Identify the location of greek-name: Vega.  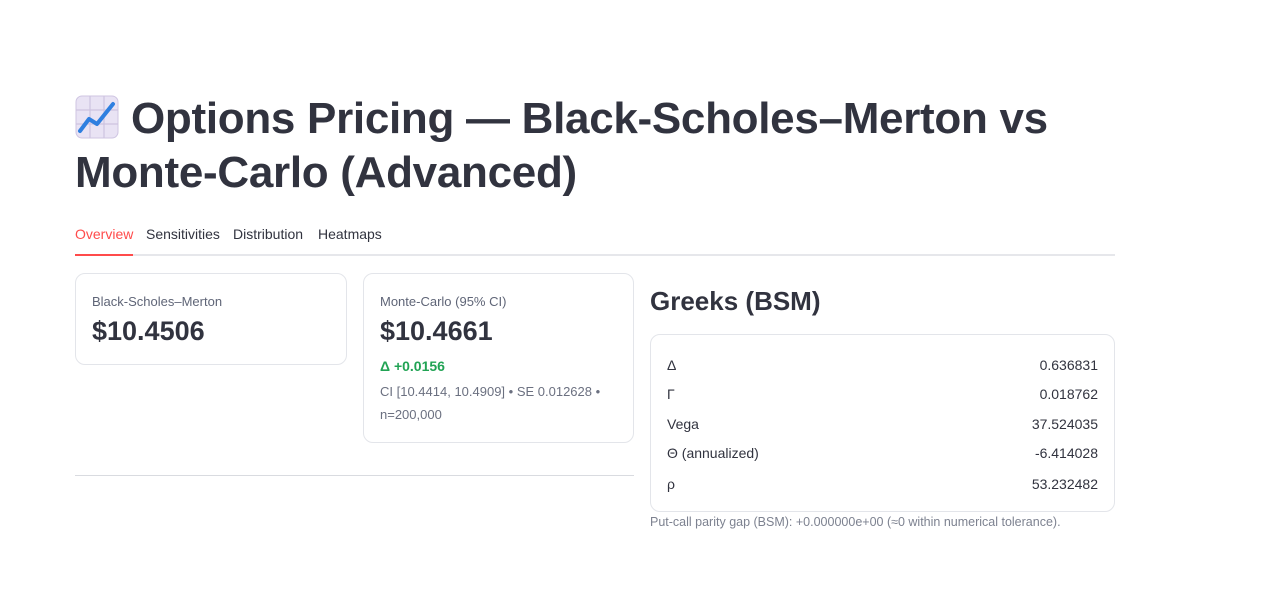
(683, 424).